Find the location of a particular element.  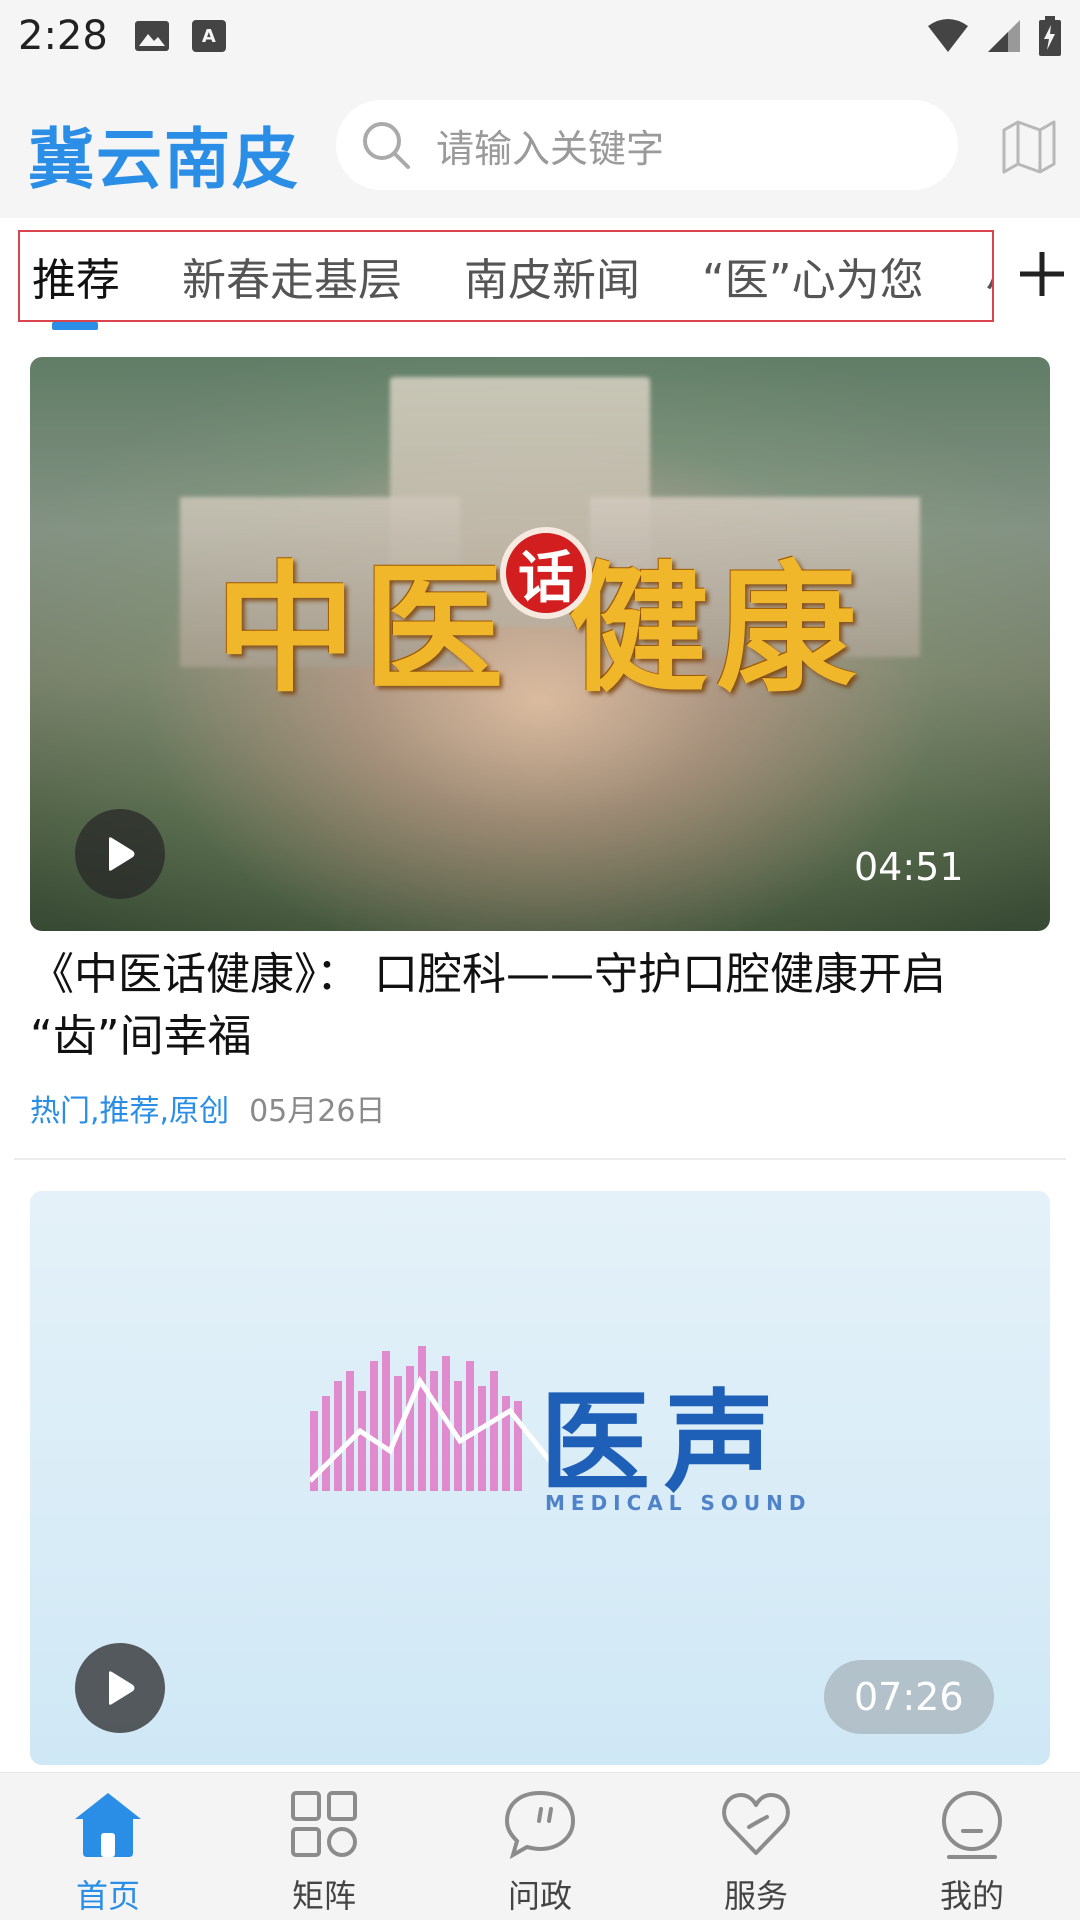

nav-home: 首页 is located at coordinates (108, 1846).